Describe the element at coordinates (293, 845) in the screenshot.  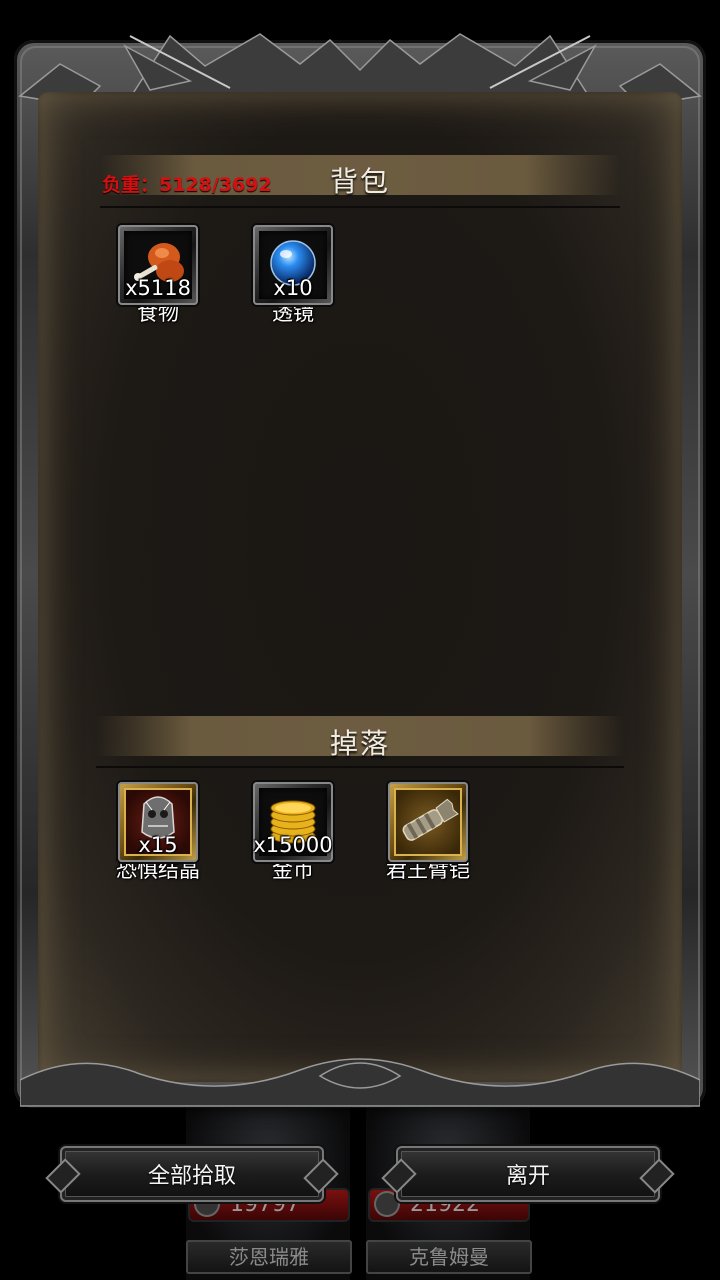
I see `item-quantity: x15000` at that location.